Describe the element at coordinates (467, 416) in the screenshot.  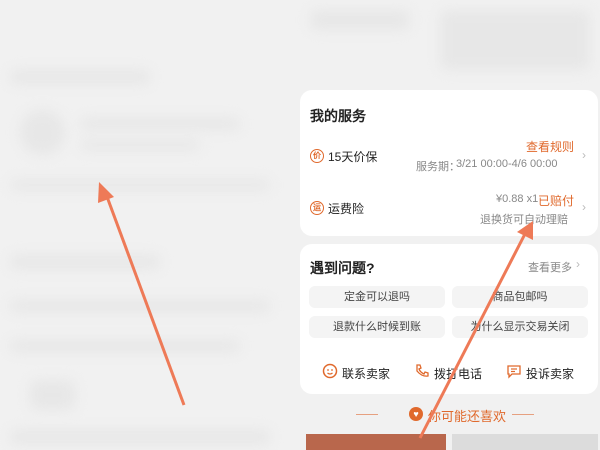
I see `recommend-title: 你可能还喜欢` at that location.